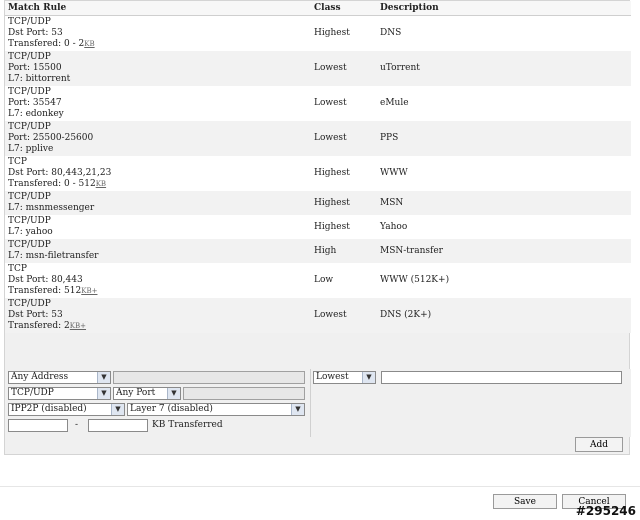 The image size is (640, 520). Describe the element at coordinates (38, 425) in the screenshot. I see `transfer-min-input` at that location.